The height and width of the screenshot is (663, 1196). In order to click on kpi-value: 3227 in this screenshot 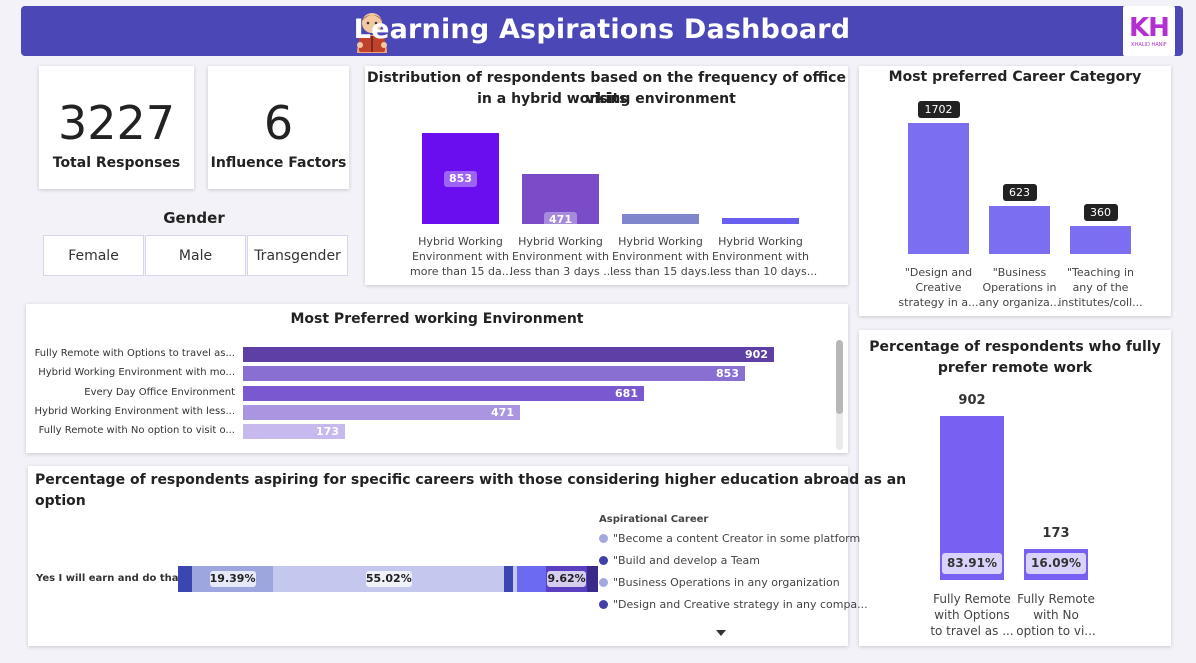, I will do `click(116, 123)`.